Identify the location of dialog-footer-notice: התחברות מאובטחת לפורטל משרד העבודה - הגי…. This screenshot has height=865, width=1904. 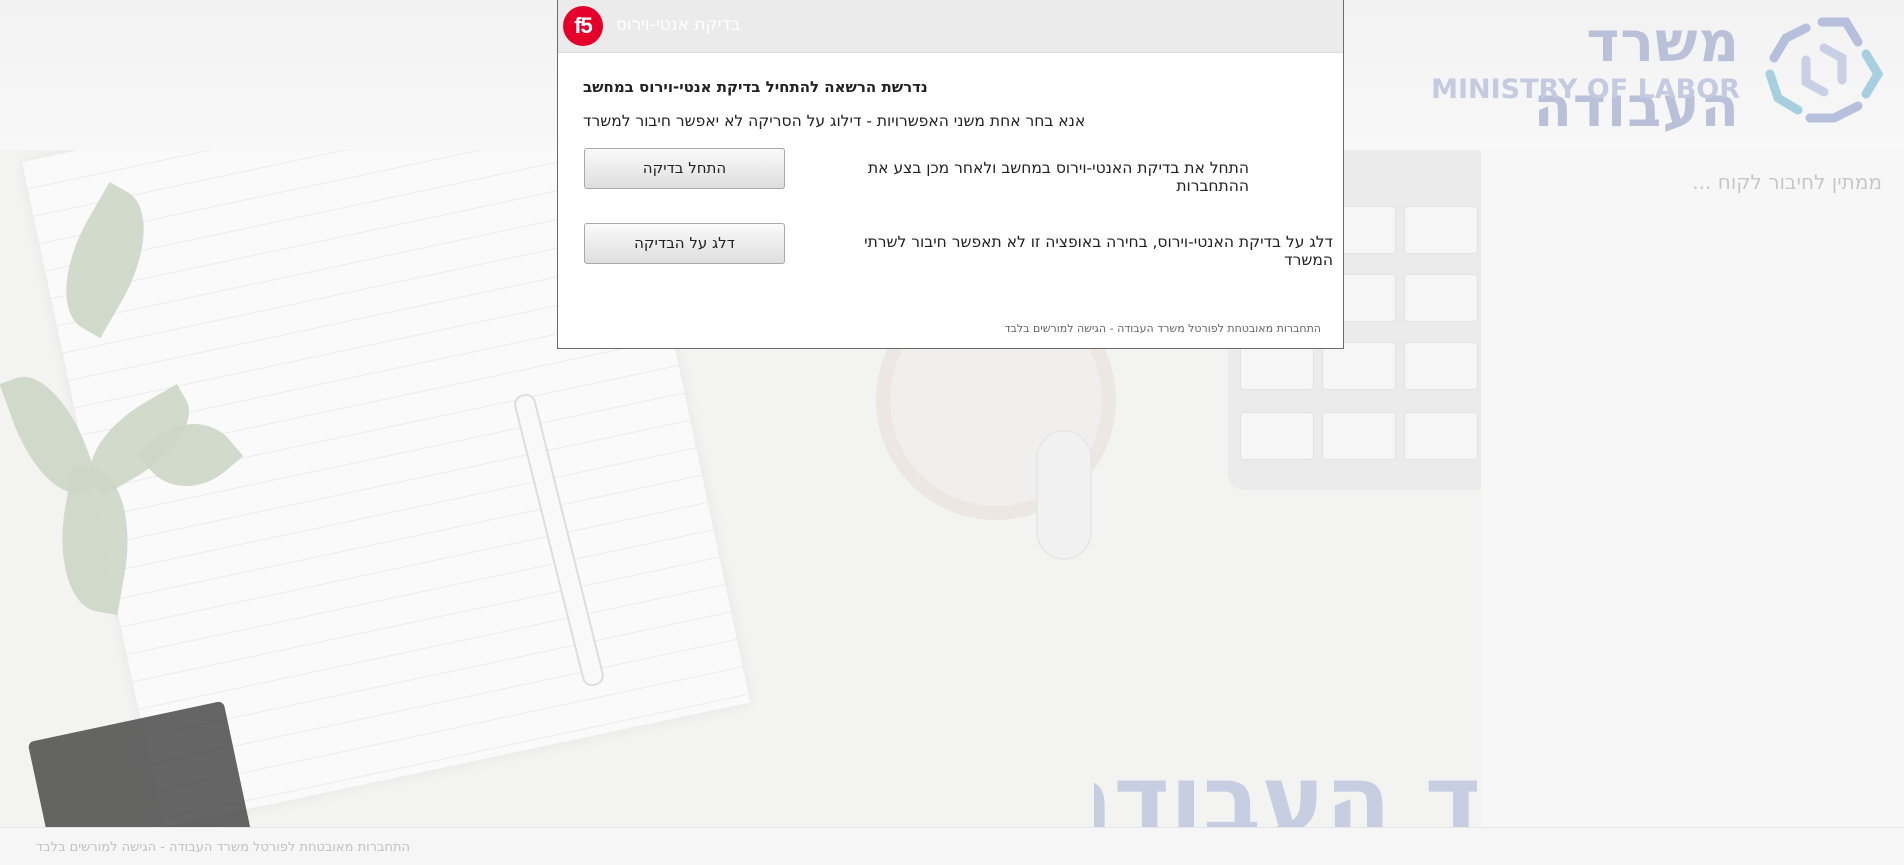
(1163, 328).